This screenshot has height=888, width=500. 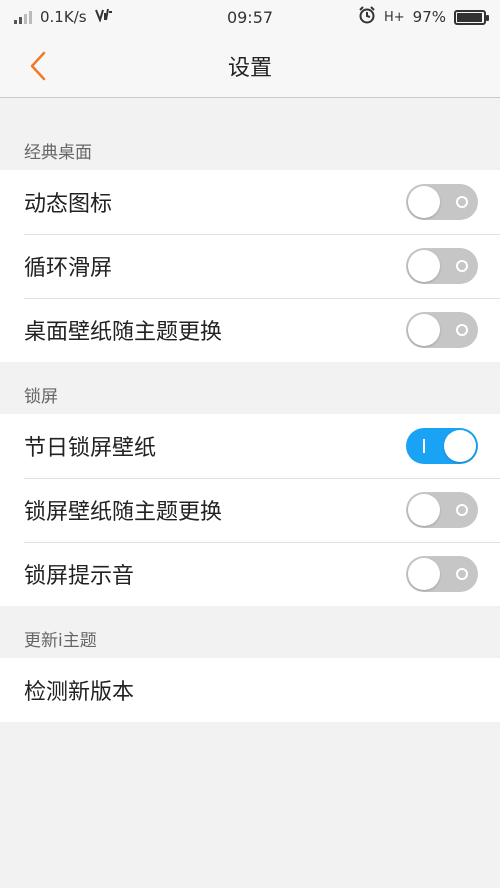 What do you see at coordinates (60, 641) in the screenshot?
I see `section-header-update-theme: 更新i主题` at bounding box center [60, 641].